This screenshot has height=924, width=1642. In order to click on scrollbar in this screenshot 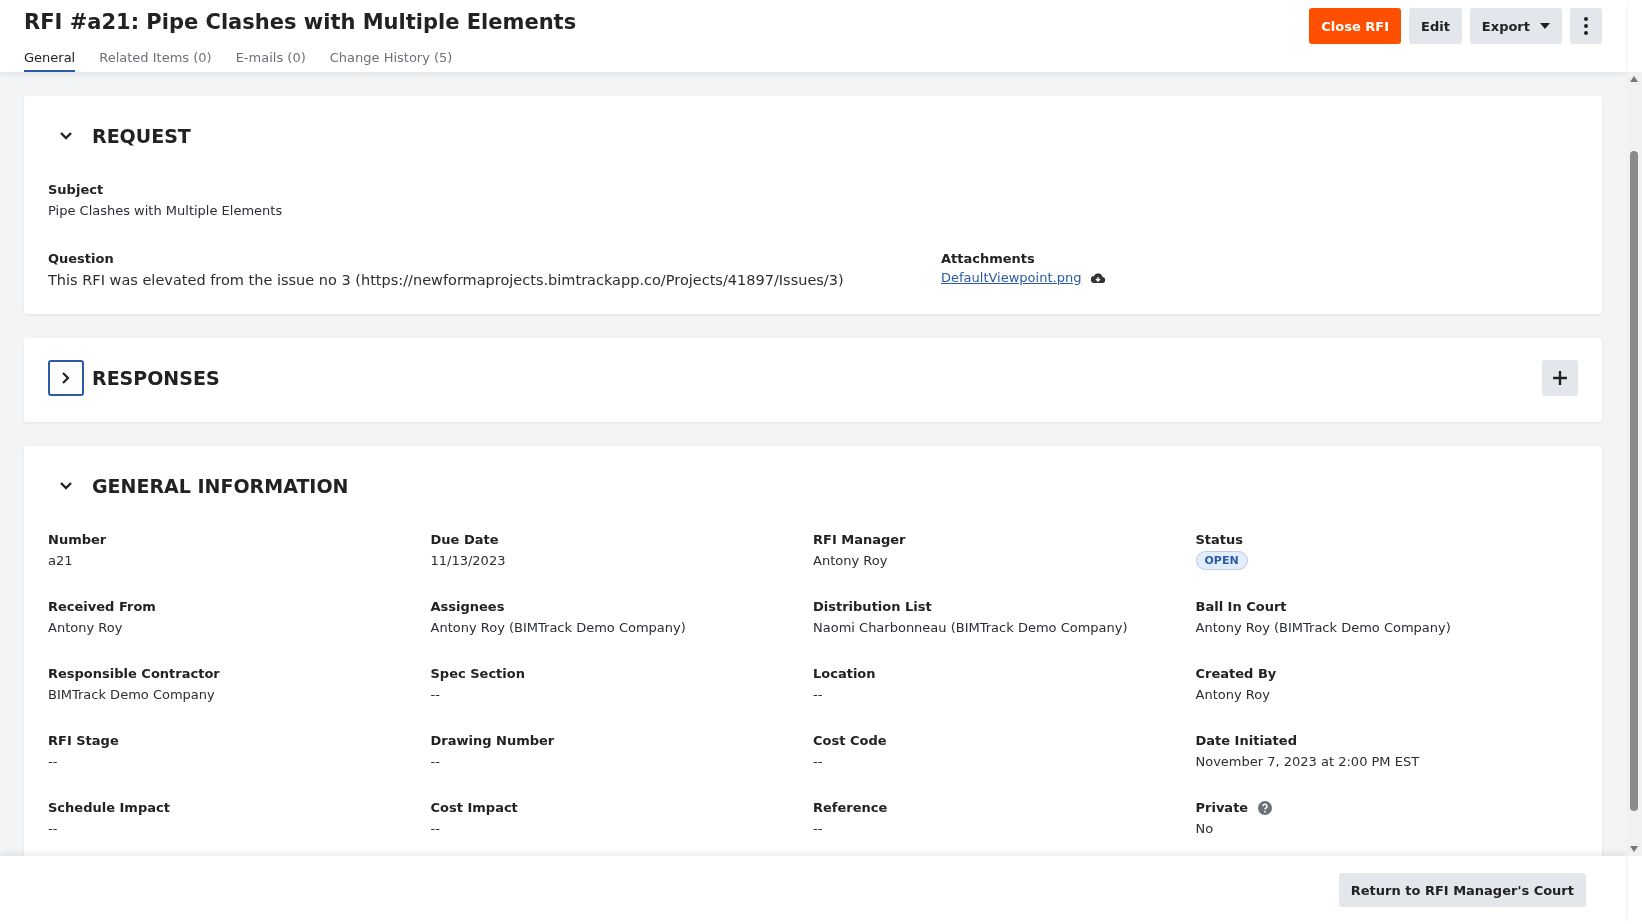, I will do `click(1634, 464)`.